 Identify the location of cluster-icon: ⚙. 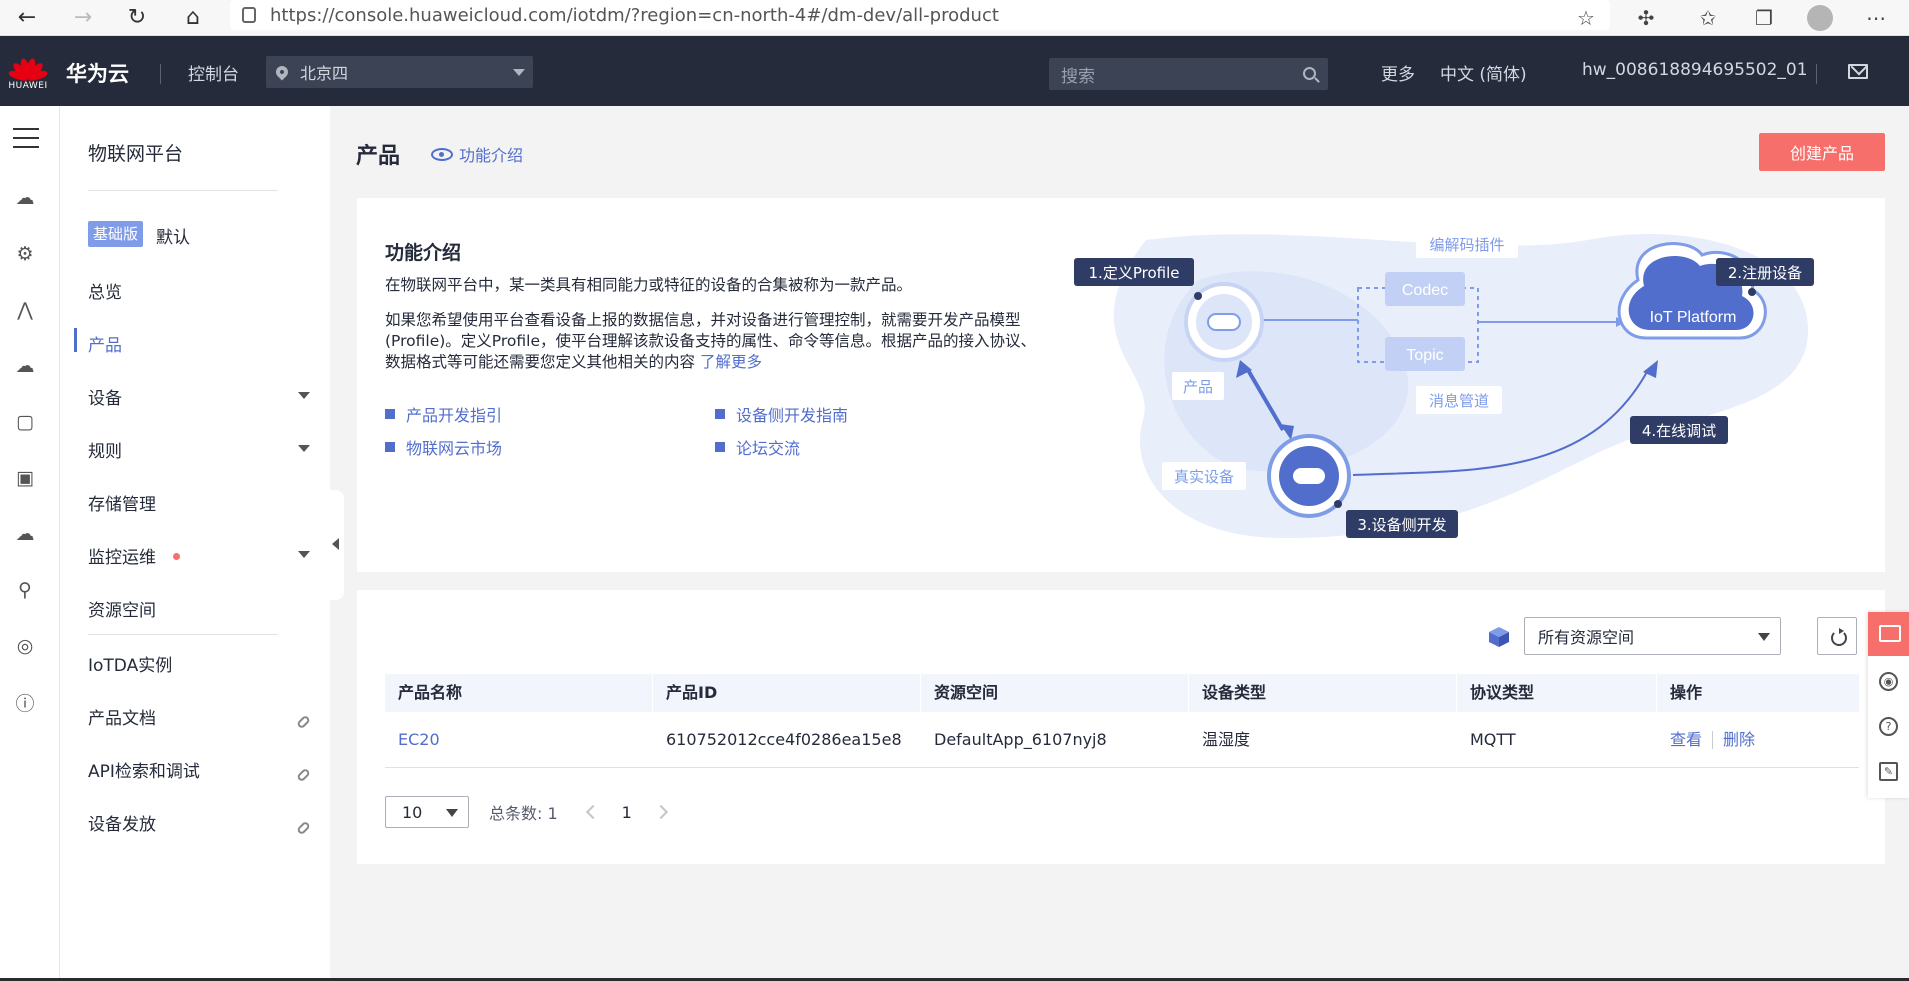
(25, 254).